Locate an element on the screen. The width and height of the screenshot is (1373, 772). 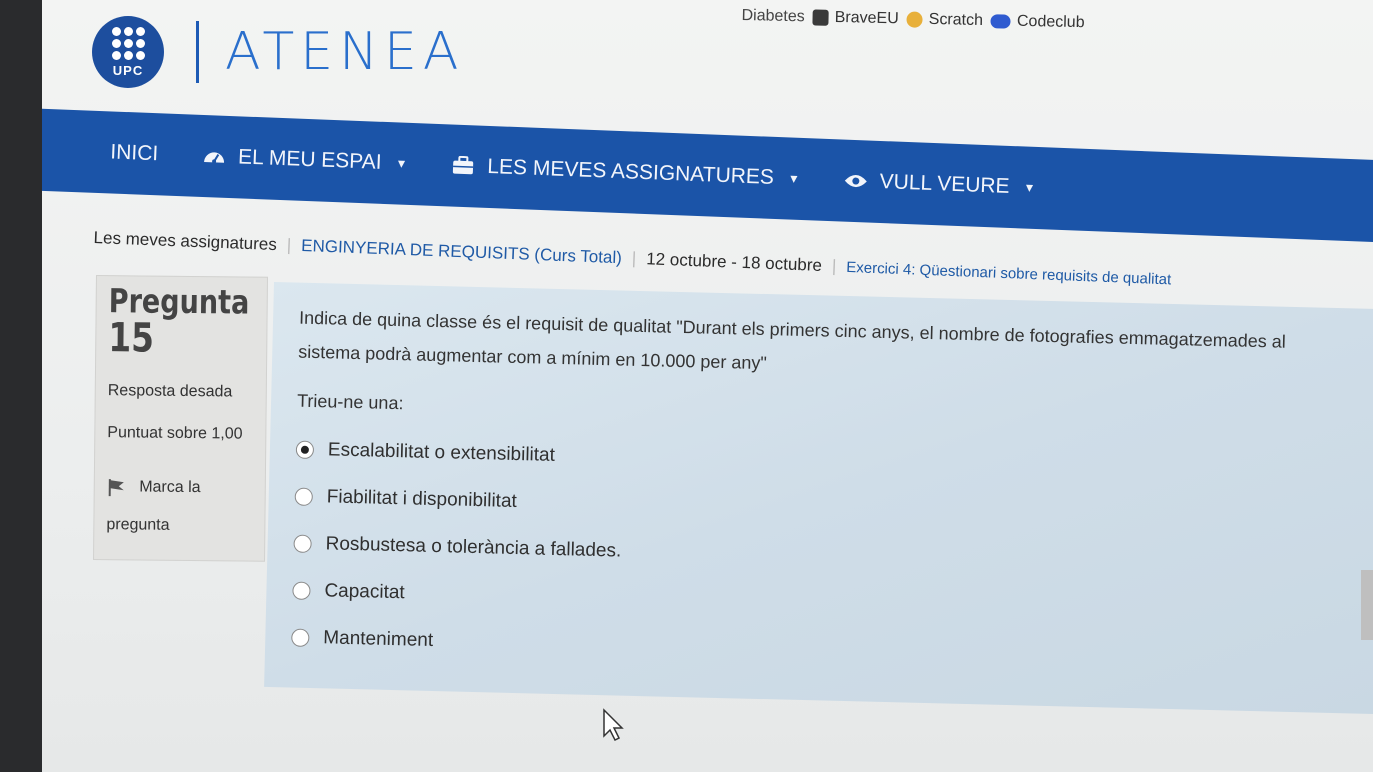
bookmark-braveeu: BraveEU is located at coordinates (855, 18).